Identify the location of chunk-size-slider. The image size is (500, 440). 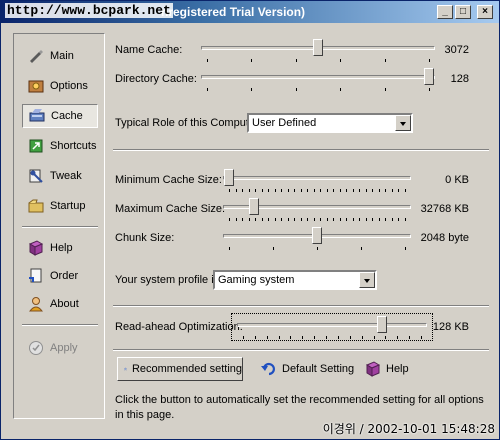
(317, 238).